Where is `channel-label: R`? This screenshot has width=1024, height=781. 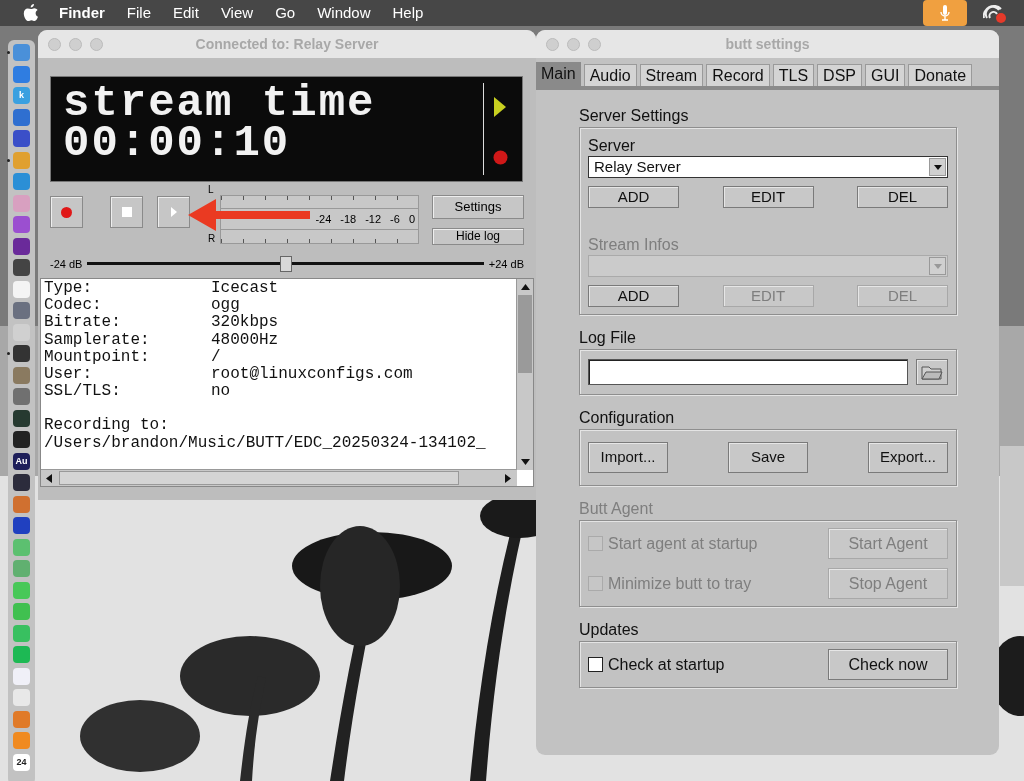 channel-label: R is located at coordinates (212, 239).